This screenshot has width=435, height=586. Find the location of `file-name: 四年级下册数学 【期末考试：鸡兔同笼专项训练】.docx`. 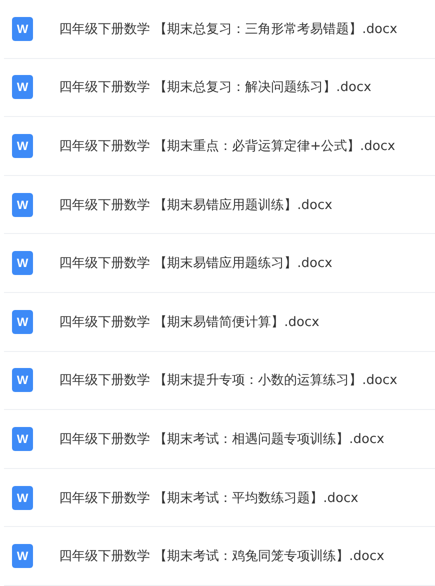

file-name: 四年级下册数学 【期末考试：鸡兔同笼专项训练】.docx is located at coordinates (221, 557).